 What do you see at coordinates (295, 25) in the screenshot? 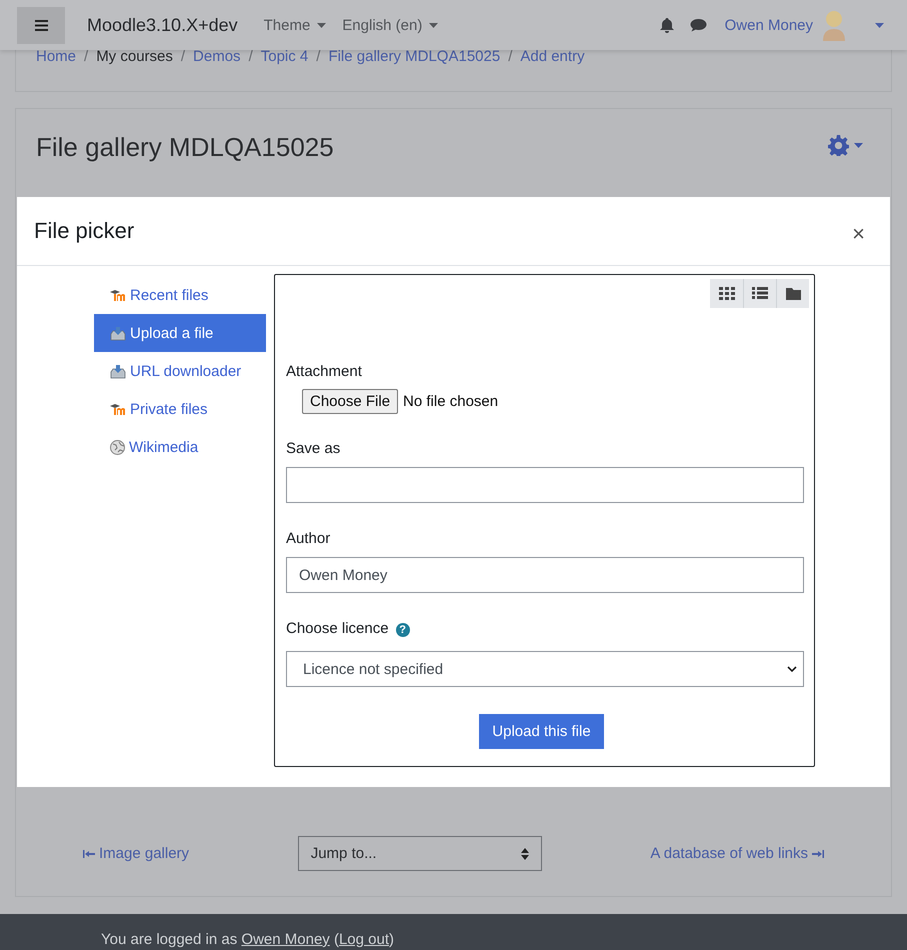
I see `dropdown-menu: Theme` at bounding box center [295, 25].